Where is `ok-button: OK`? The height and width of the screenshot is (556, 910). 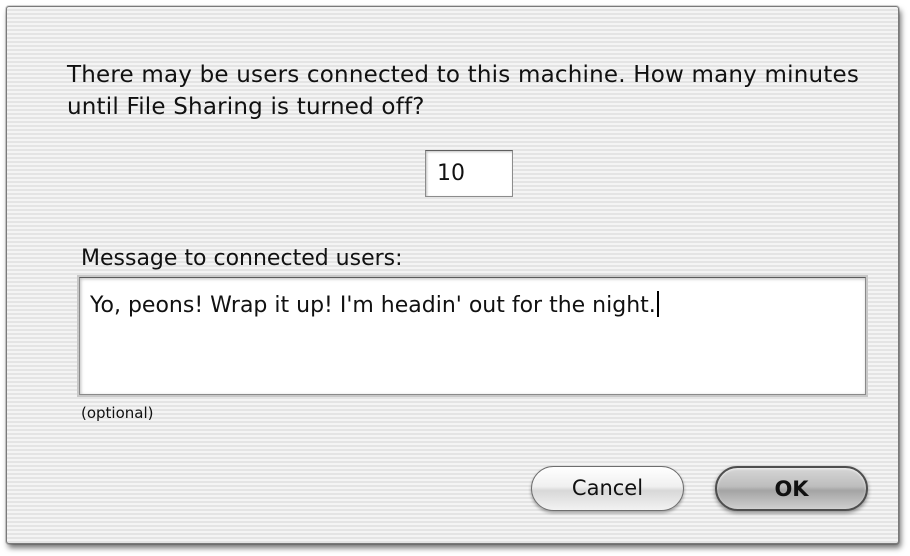 ok-button: OK is located at coordinates (791, 488).